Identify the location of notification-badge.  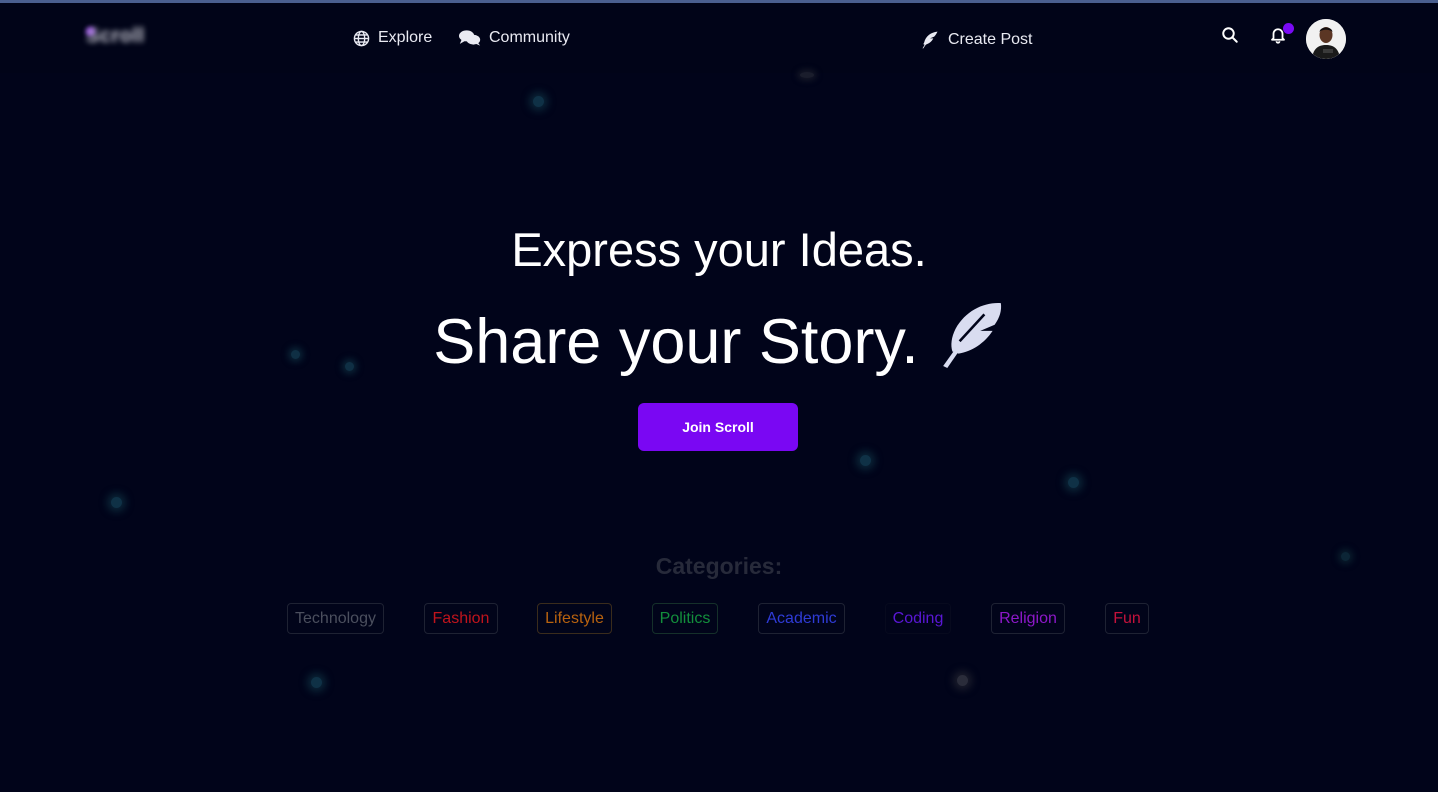
(1288, 28).